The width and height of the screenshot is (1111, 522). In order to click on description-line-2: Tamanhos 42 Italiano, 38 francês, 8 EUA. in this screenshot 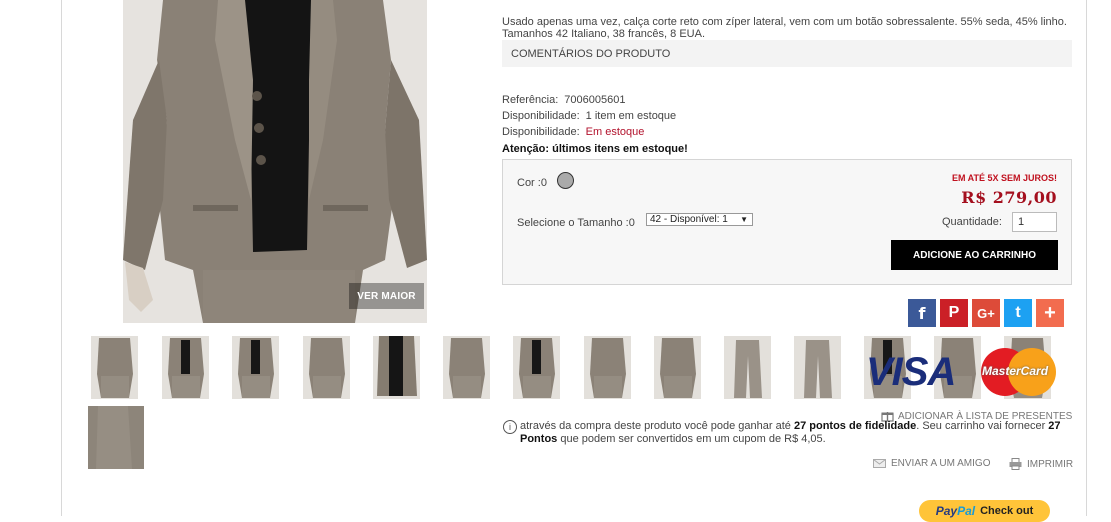, I will do `click(604, 34)`.